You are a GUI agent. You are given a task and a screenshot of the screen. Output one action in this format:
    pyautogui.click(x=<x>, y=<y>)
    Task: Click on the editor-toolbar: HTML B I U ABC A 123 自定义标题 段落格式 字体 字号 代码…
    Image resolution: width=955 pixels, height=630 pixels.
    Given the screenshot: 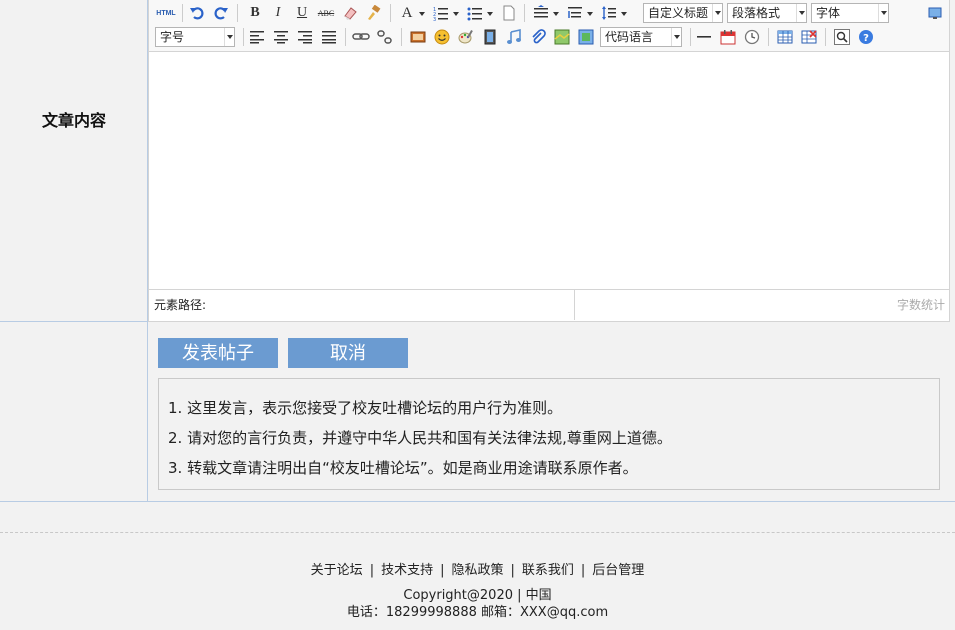 What is the action you would take?
    pyautogui.click(x=549, y=26)
    